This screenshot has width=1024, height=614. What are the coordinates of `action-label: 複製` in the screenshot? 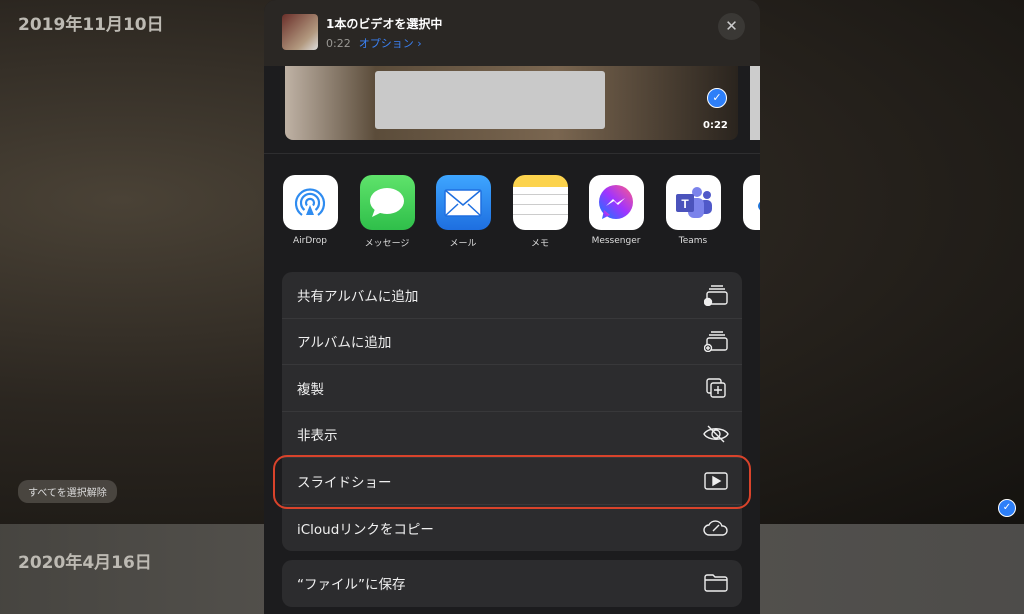 It's located at (310, 389).